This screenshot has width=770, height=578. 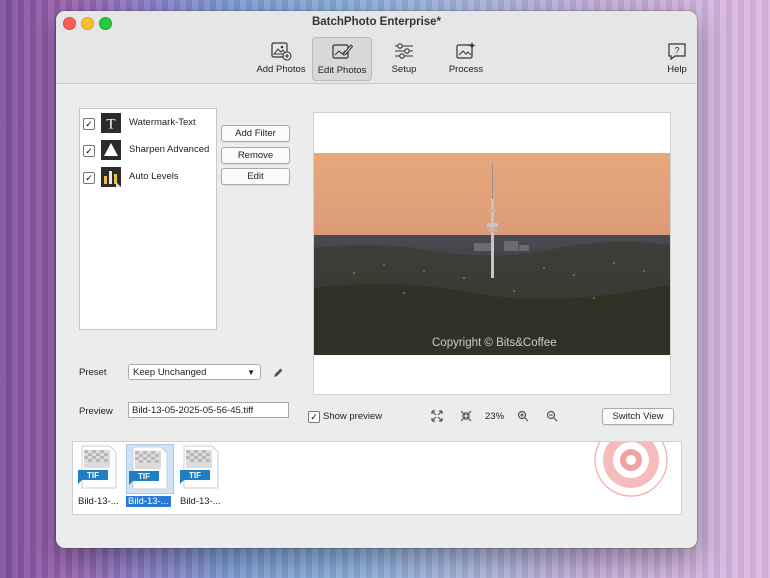 I want to click on add-photos-button: Add Photos, so click(x=281, y=59).